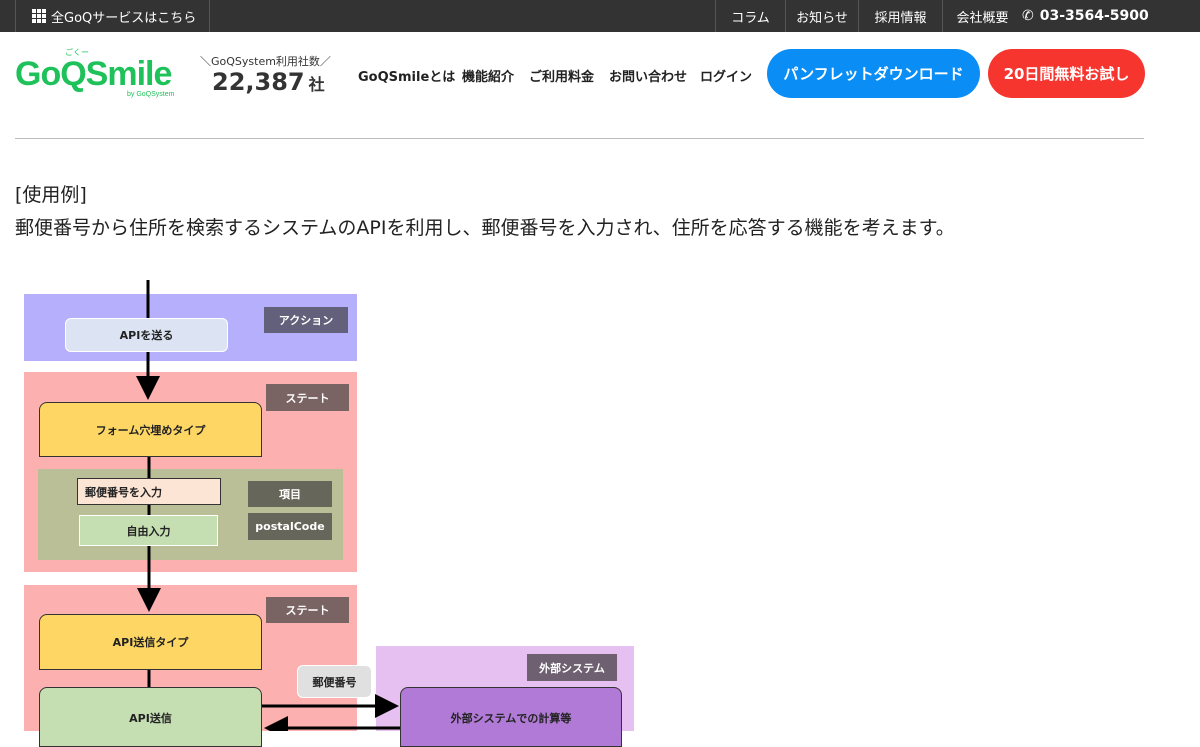 The image size is (1200, 747). What do you see at coordinates (306, 320) in the screenshot?
I see `action-label: アクション` at bounding box center [306, 320].